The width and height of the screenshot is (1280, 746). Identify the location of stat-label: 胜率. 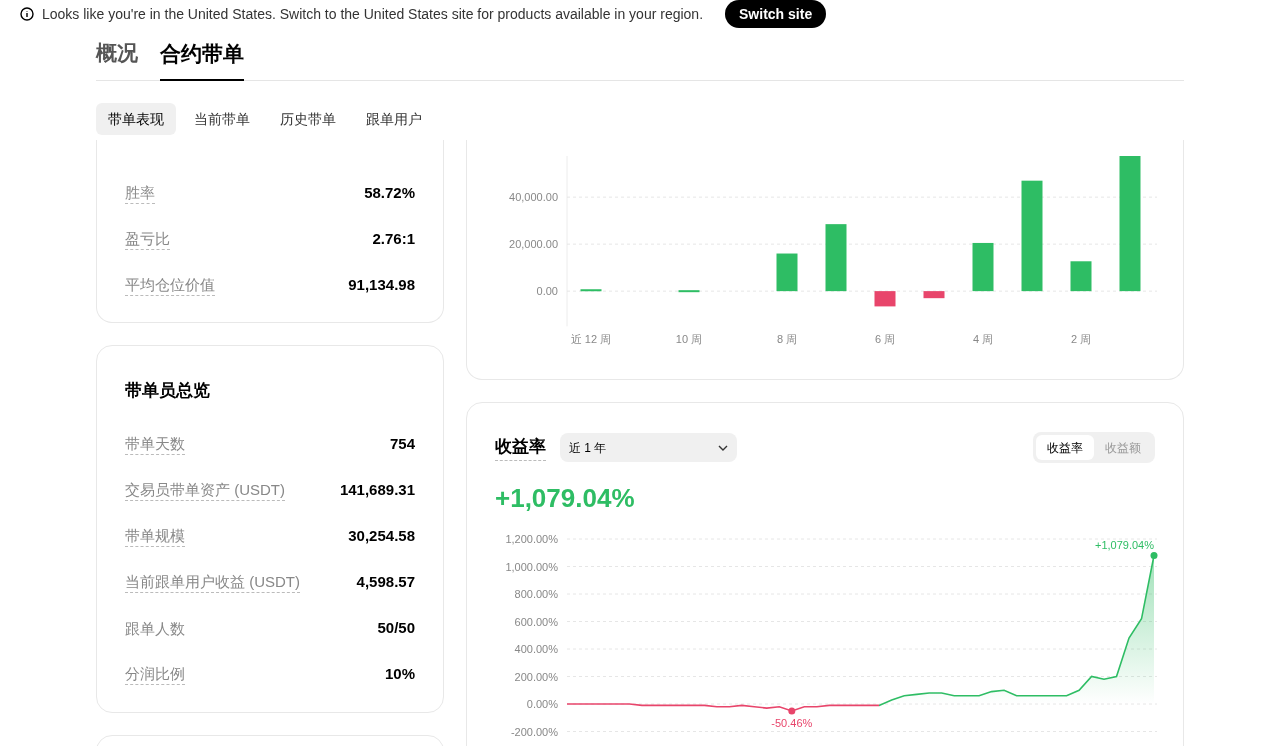
(140, 193).